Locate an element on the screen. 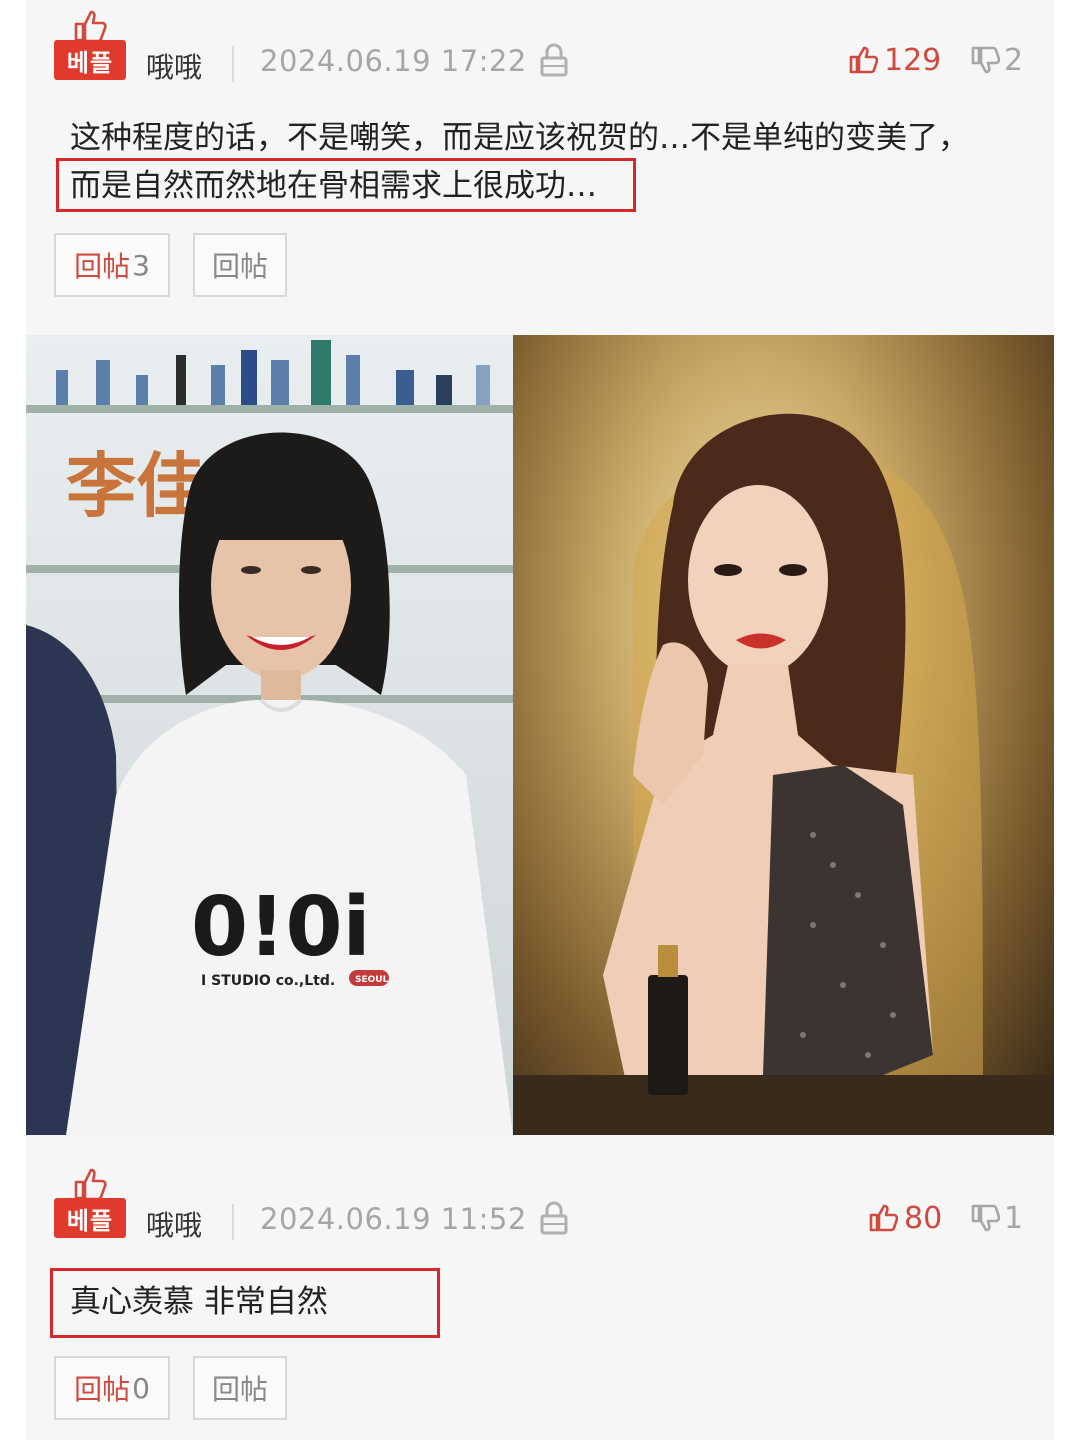 Image resolution: width=1080 pixels, height=1440 pixels. best-badge: 베플 is located at coordinates (90, 60).